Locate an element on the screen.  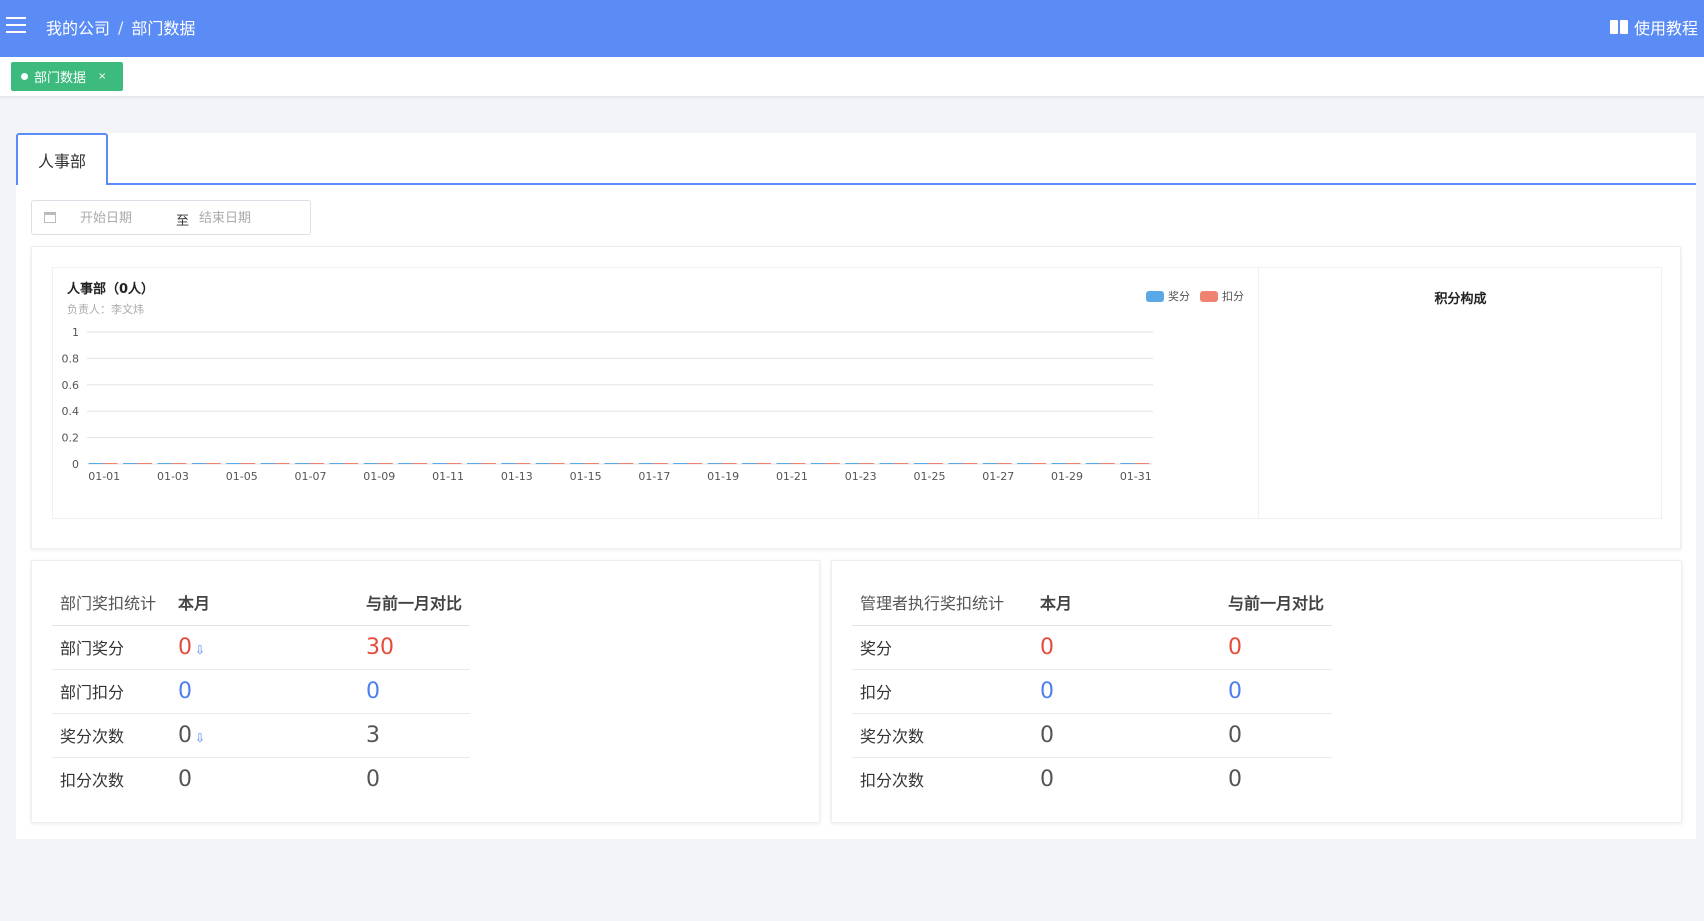
x-tick-label: 01-05 is located at coordinates (242, 476).